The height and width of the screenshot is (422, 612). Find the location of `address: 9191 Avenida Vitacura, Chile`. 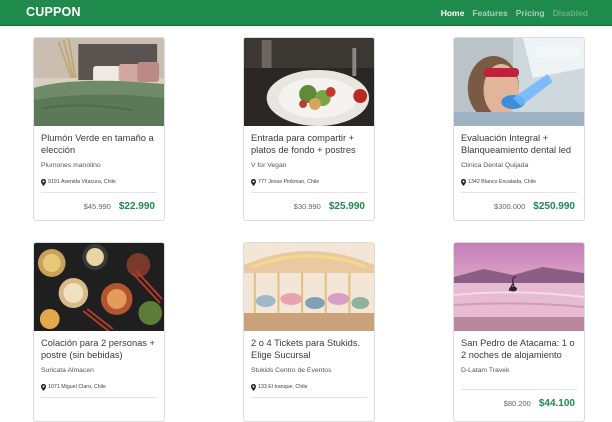

address: 9191 Avenida Vitacura, Chile is located at coordinates (99, 182).